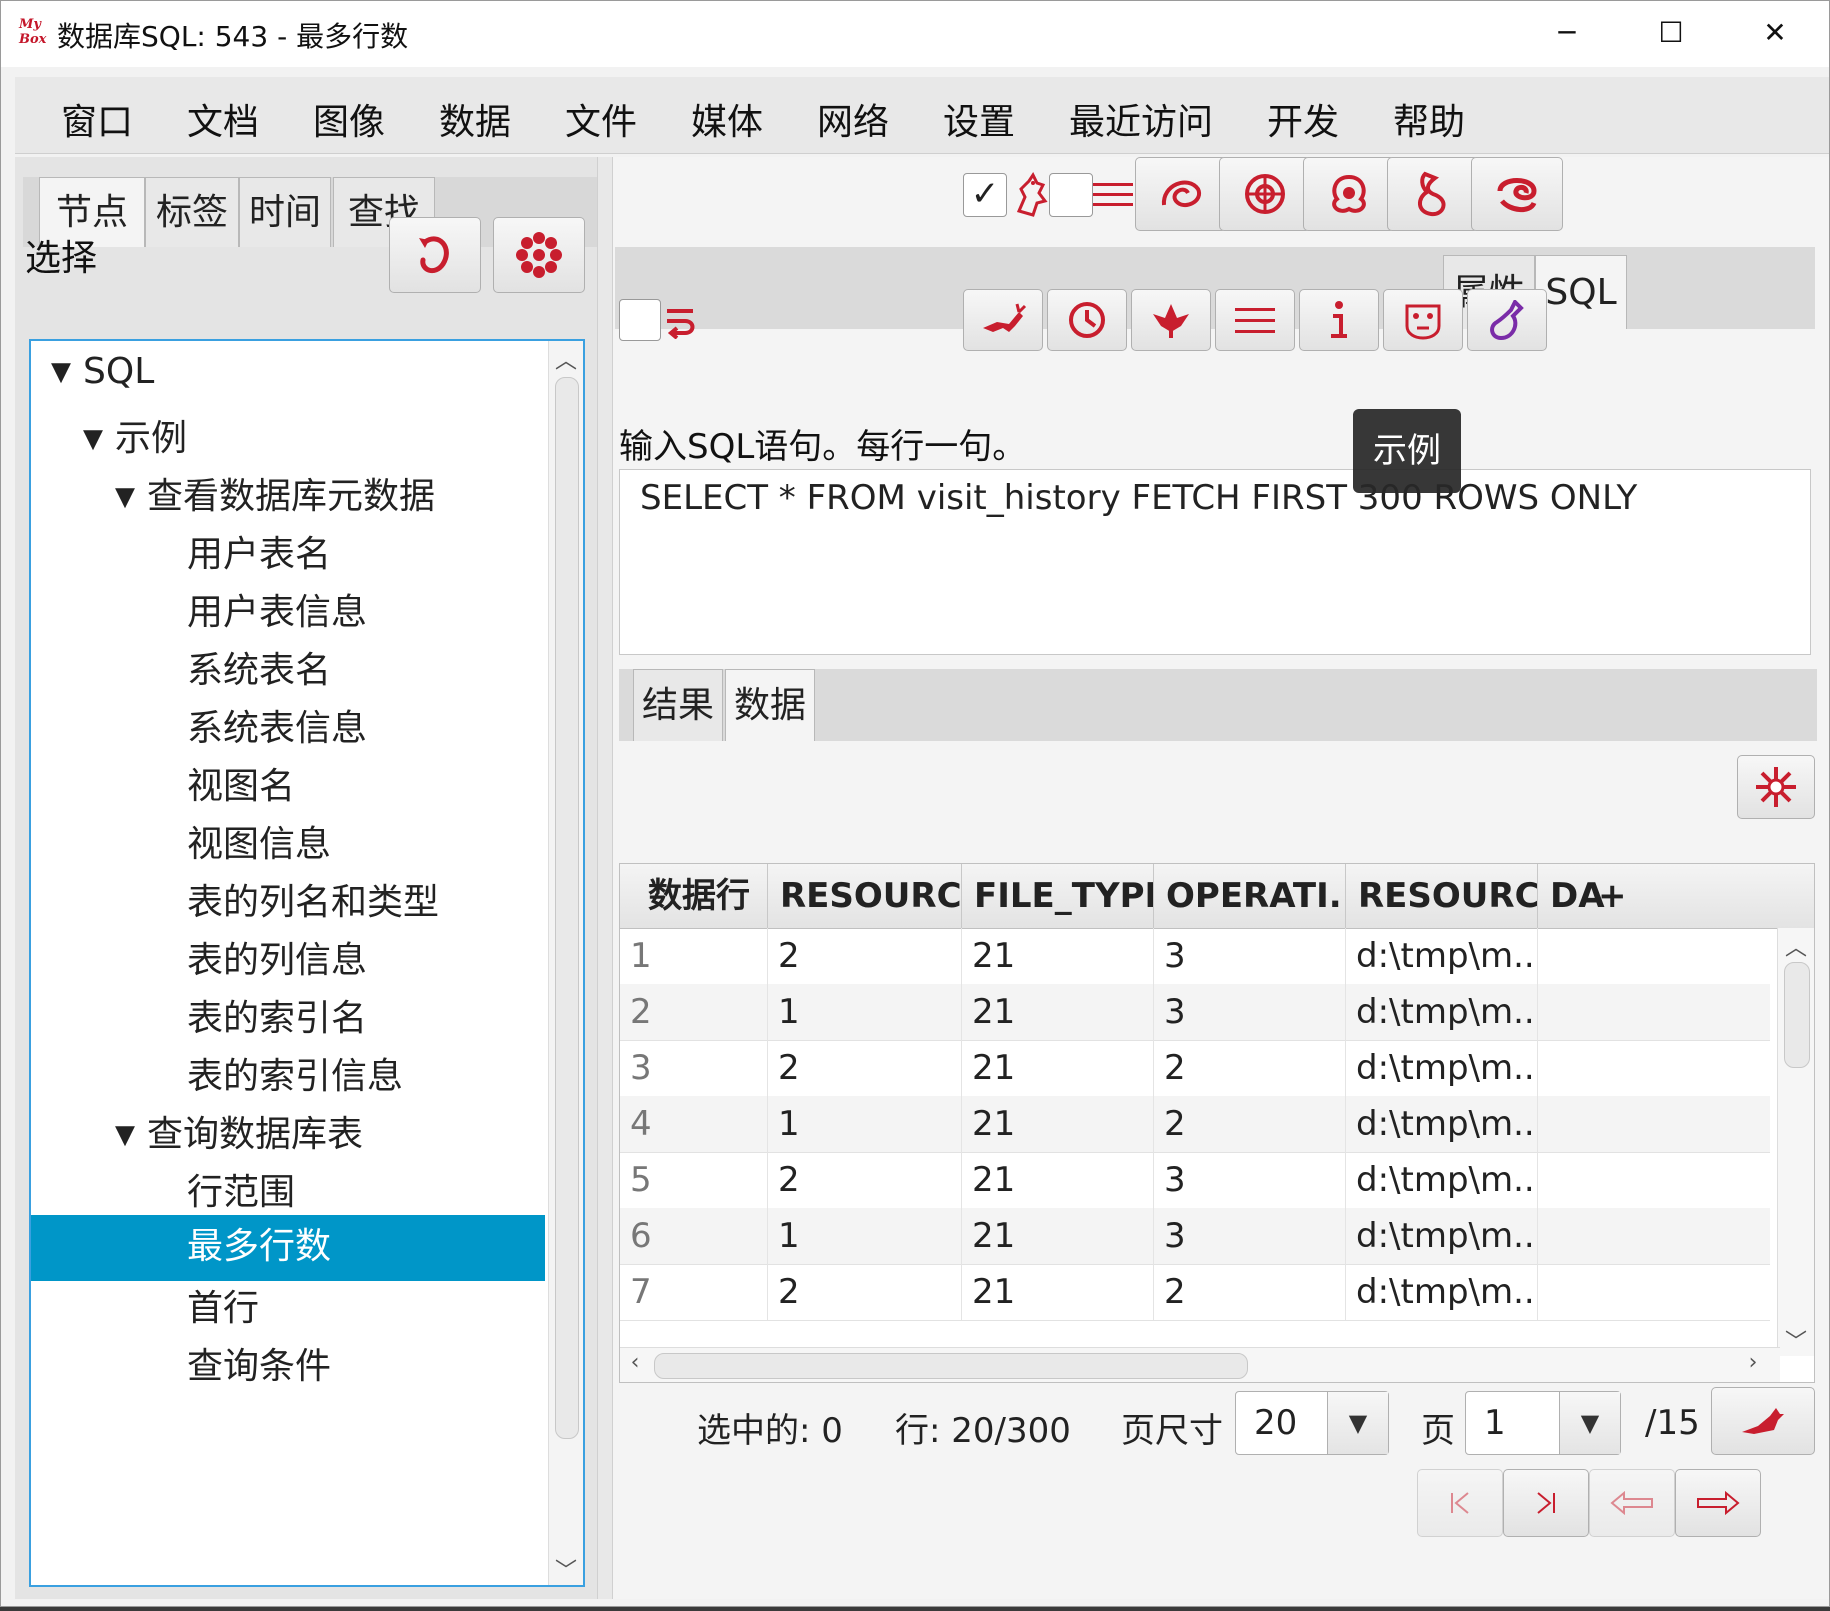 Image resolution: width=1830 pixels, height=1611 pixels. What do you see at coordinates (349, 119) in the screenshot?
I see `menu-image: 图像` at bounding box center [349, 119].